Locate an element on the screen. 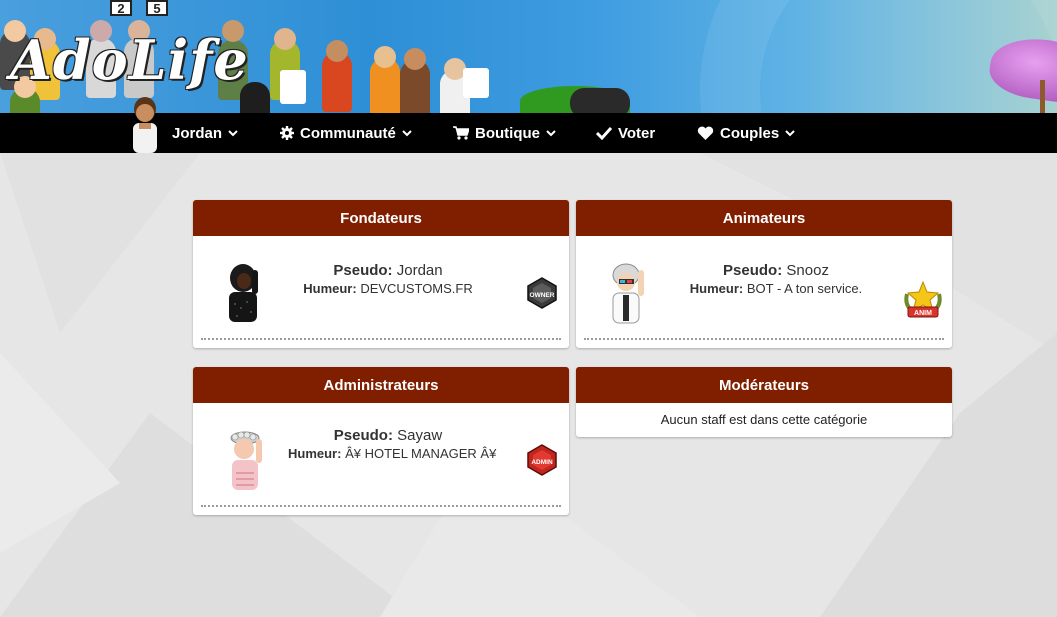  anim-badge-icon: ANIM is located at coordinates (923, 302).